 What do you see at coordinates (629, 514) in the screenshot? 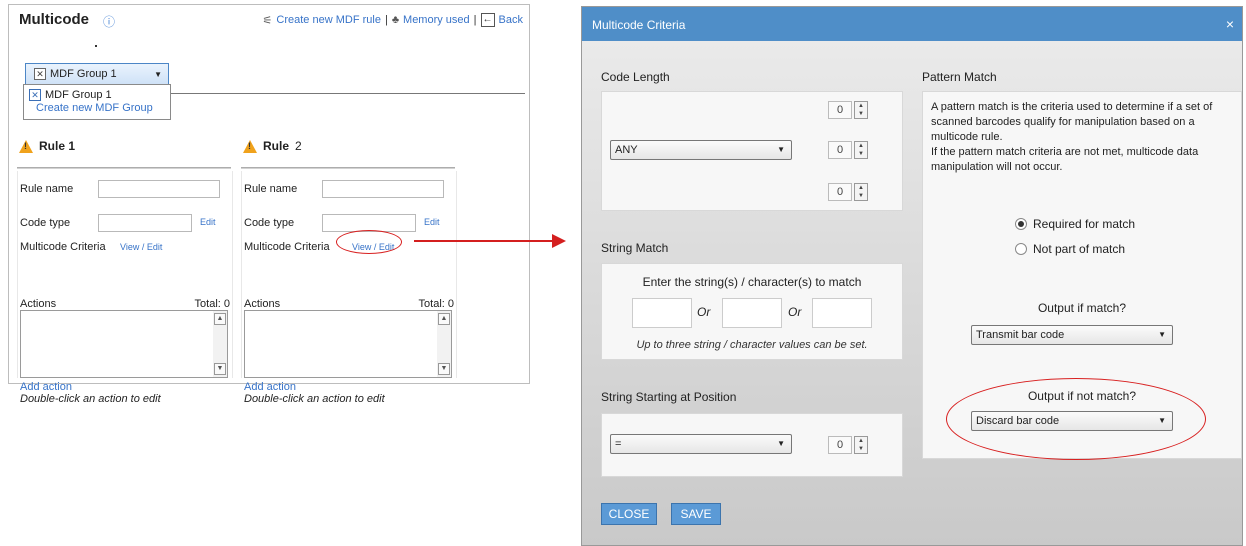
I see `close-button: CLOSE` at bounding box center [629, 514].